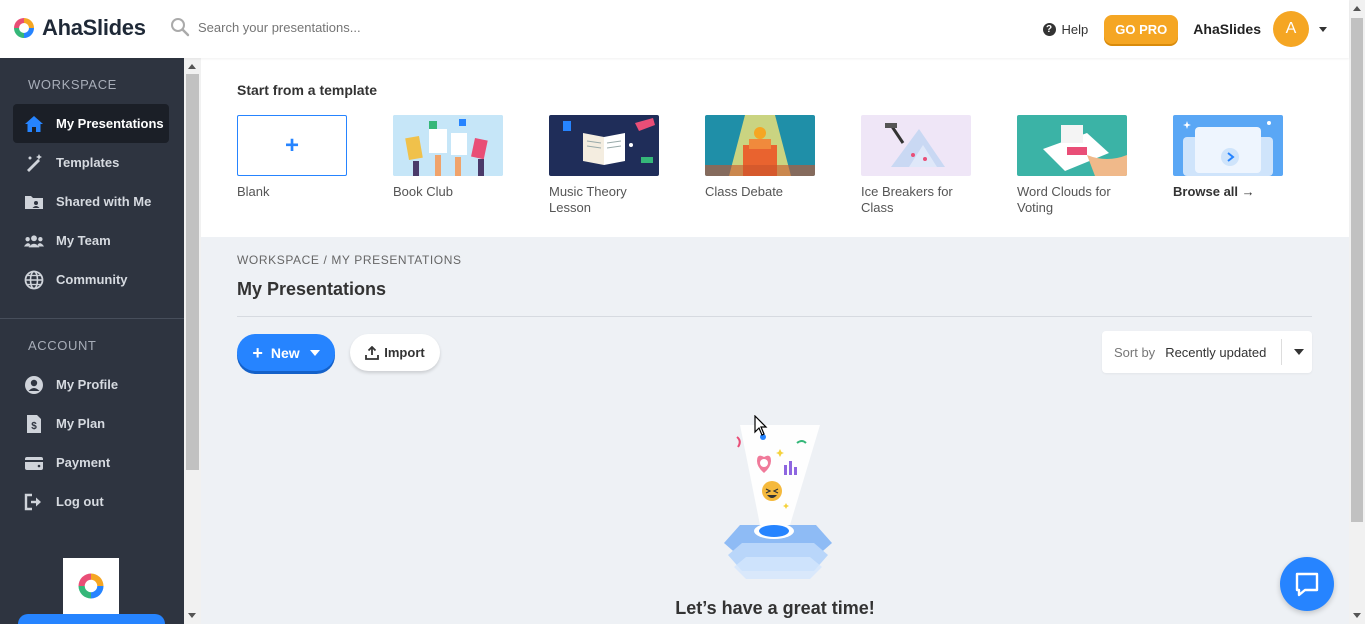 This screenshot has height=624, width=1365. I want to click on account-name: AhaSlides, so click(1227, 29).